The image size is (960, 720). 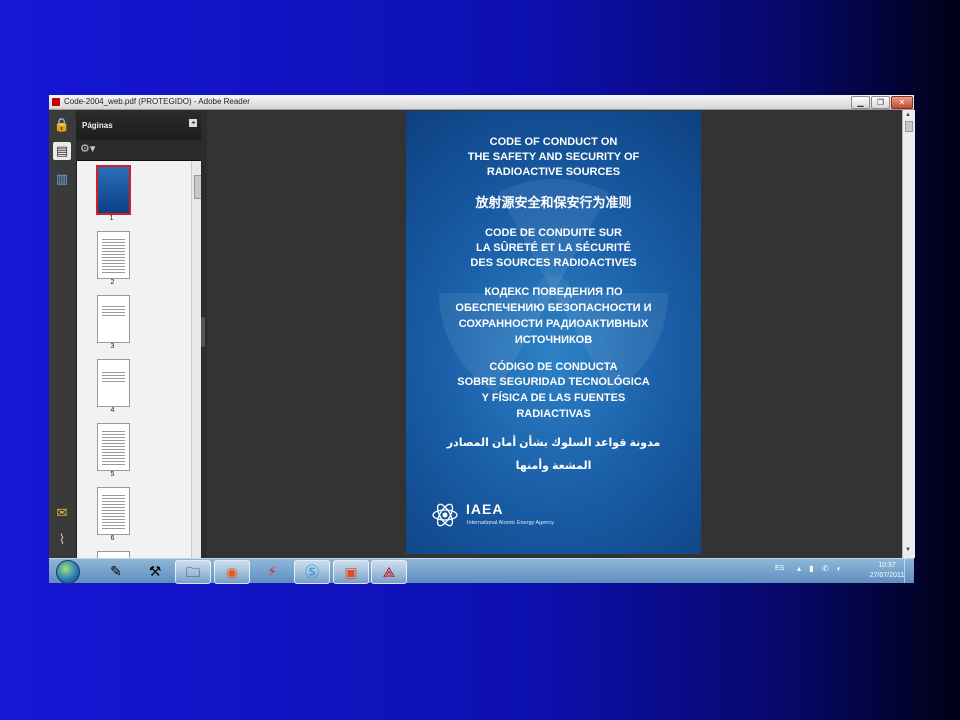 What do you see at coordinates (510, 523) in the screenshot?
I see `iaea-full-name: International Atomic Energy Agency` at bounding box center [510, 523].